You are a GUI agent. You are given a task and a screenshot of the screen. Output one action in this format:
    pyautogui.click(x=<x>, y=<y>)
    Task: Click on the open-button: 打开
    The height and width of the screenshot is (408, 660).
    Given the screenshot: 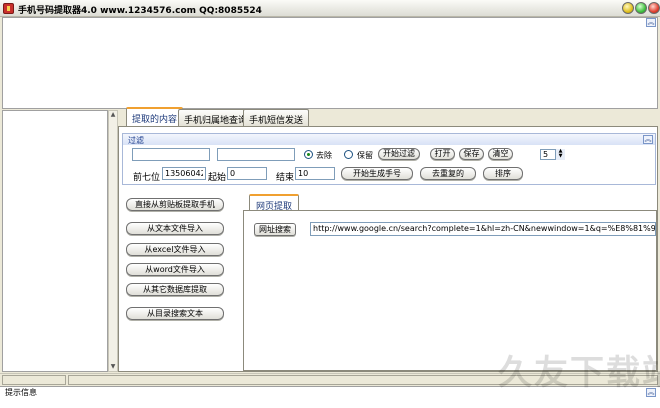 What is the action you would take?
    pyautogui.click(x=442, y=154)
    